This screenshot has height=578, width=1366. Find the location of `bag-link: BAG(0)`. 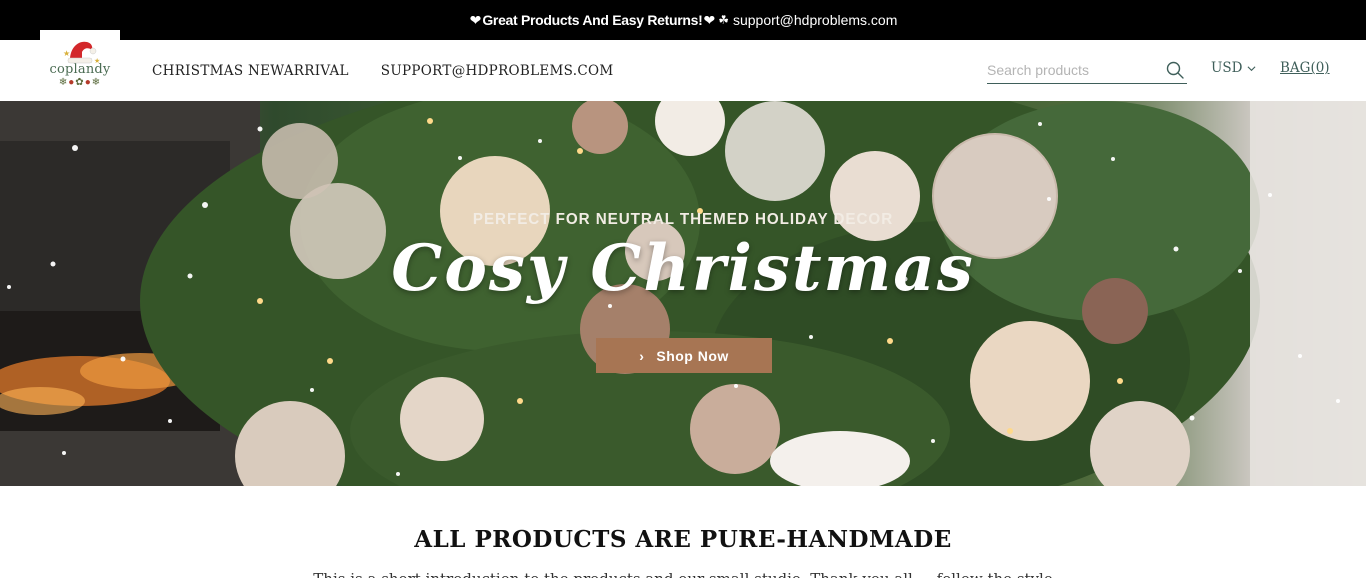

bag-link: BAG(0) is located at coordinates (1305, 68).